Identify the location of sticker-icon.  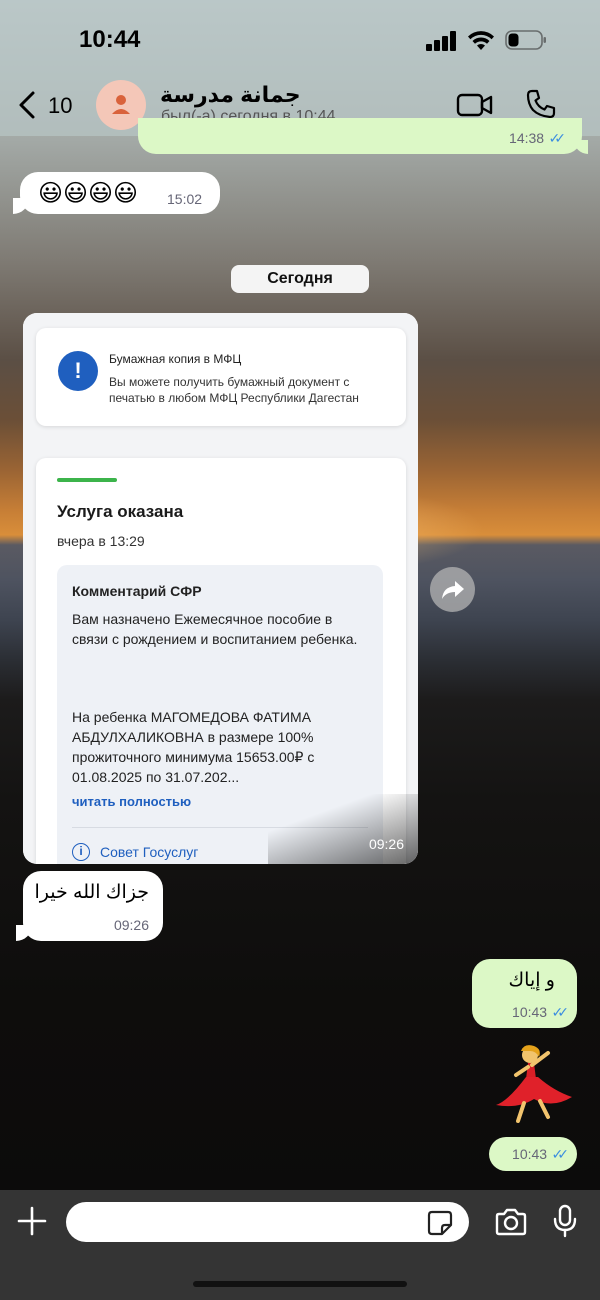
(440, 1223).